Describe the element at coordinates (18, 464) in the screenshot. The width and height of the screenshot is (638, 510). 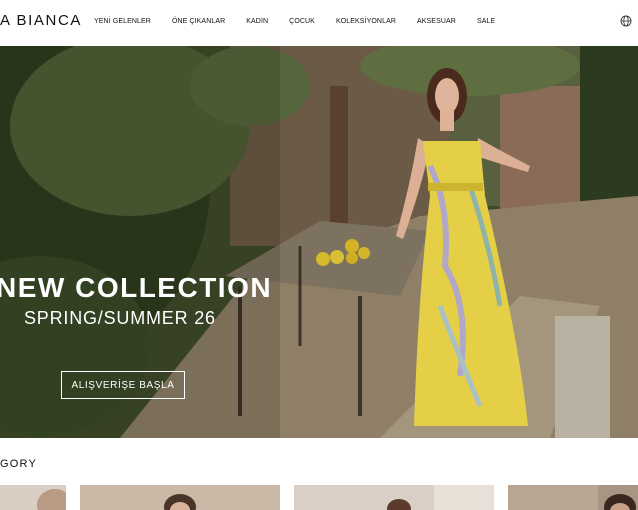
I see `category-heading: GORY` at that location.